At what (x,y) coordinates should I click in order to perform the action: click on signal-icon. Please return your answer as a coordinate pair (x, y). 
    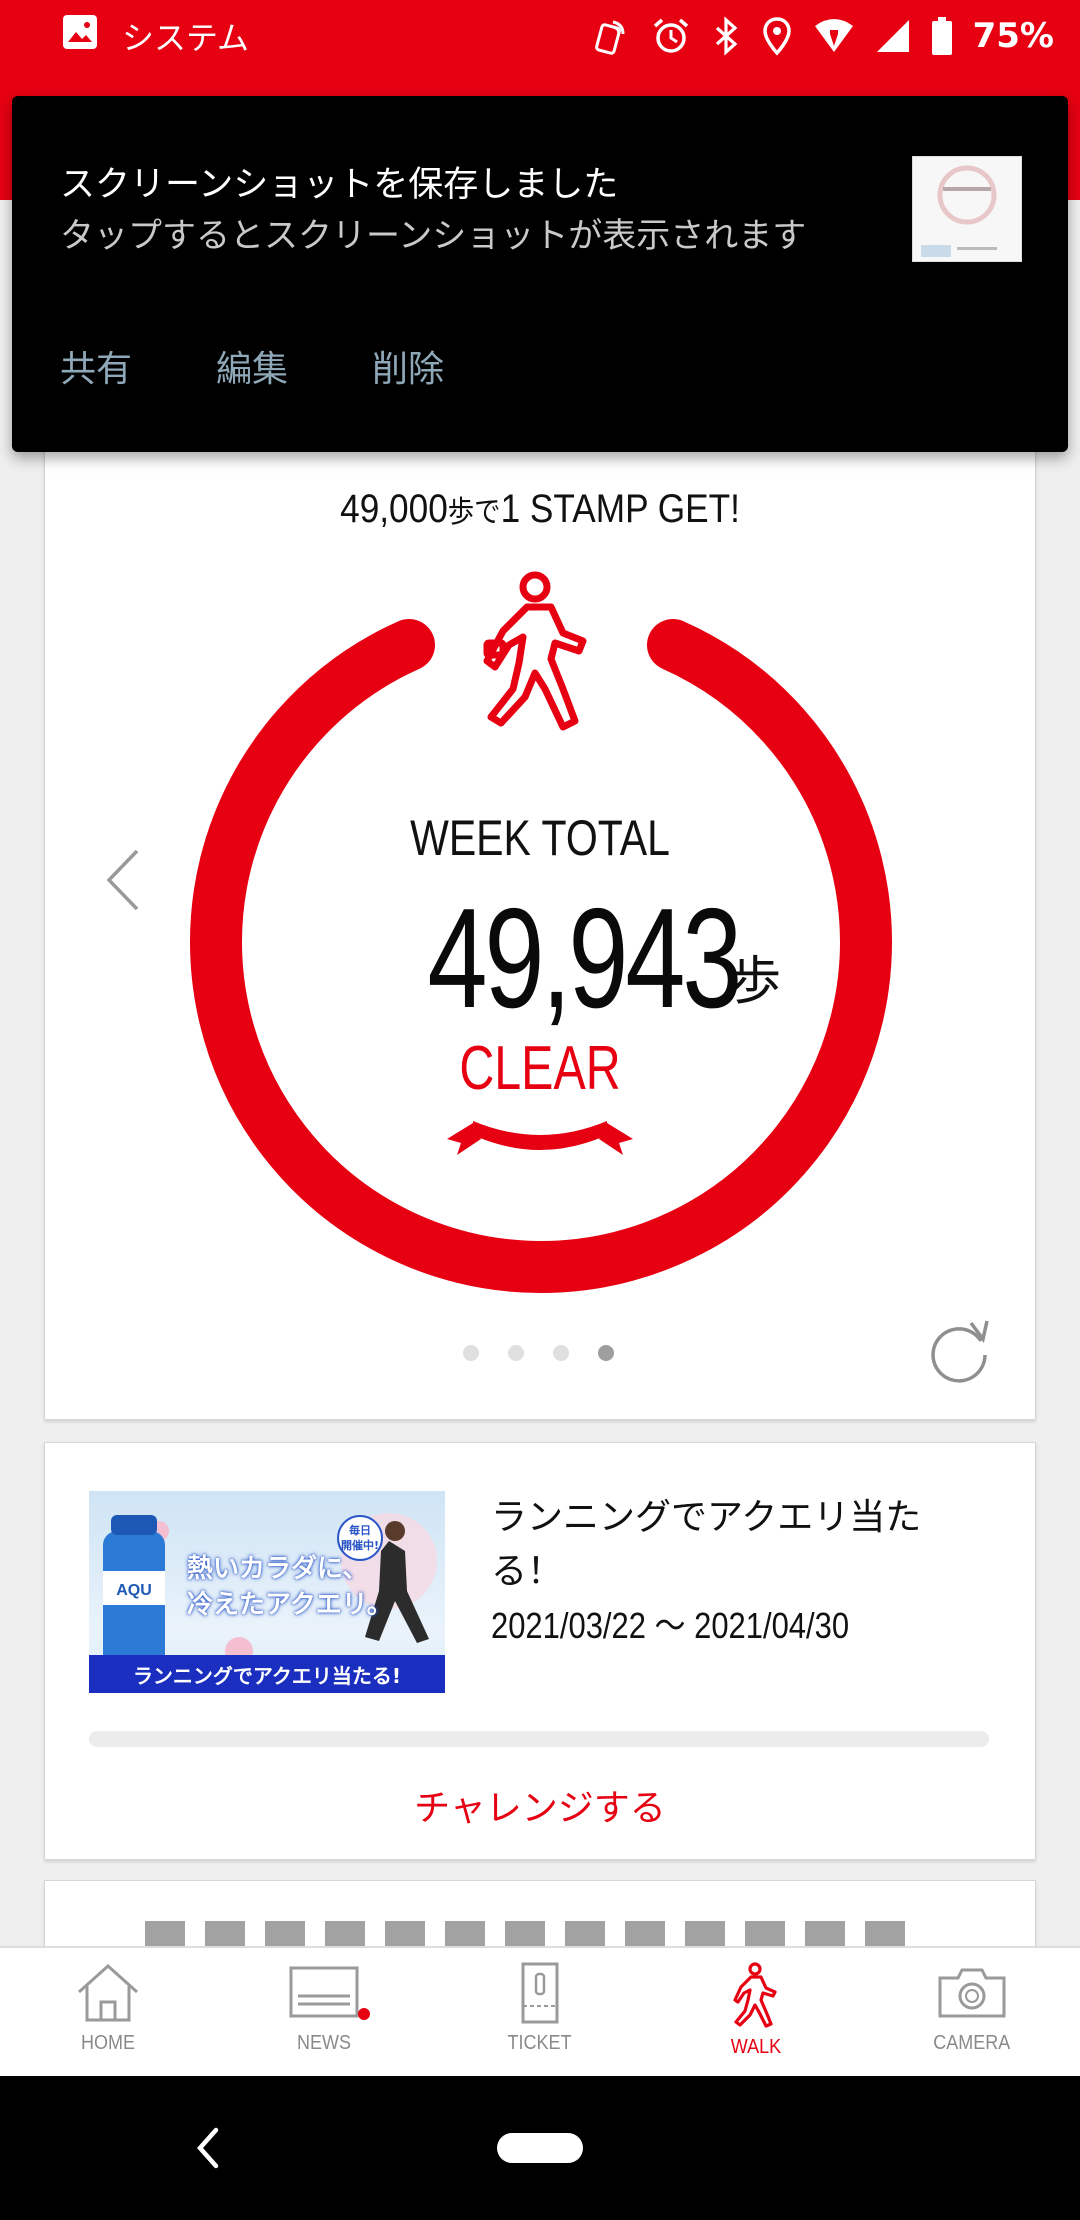
    Looking at the image, I should click on (893, 36).